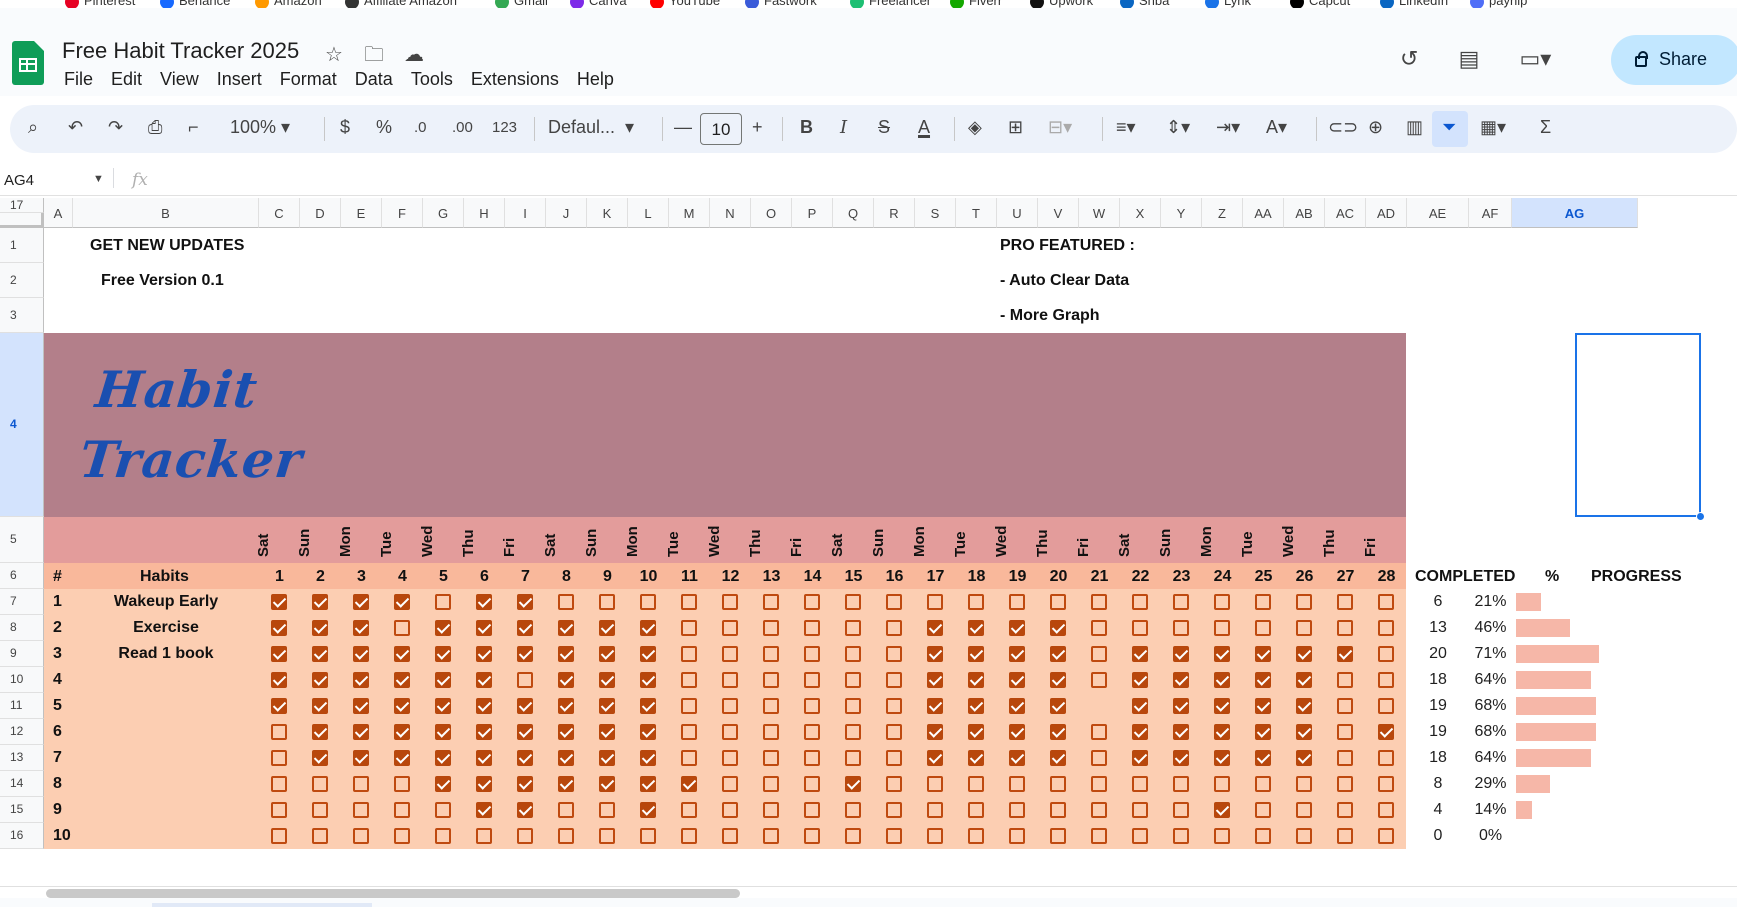 This screenshot has height=907, width=1737. Describe the element at coordinates (180, 51) in the screenshot. I see `document-title: Free Habit Tracker 2025` at that location.